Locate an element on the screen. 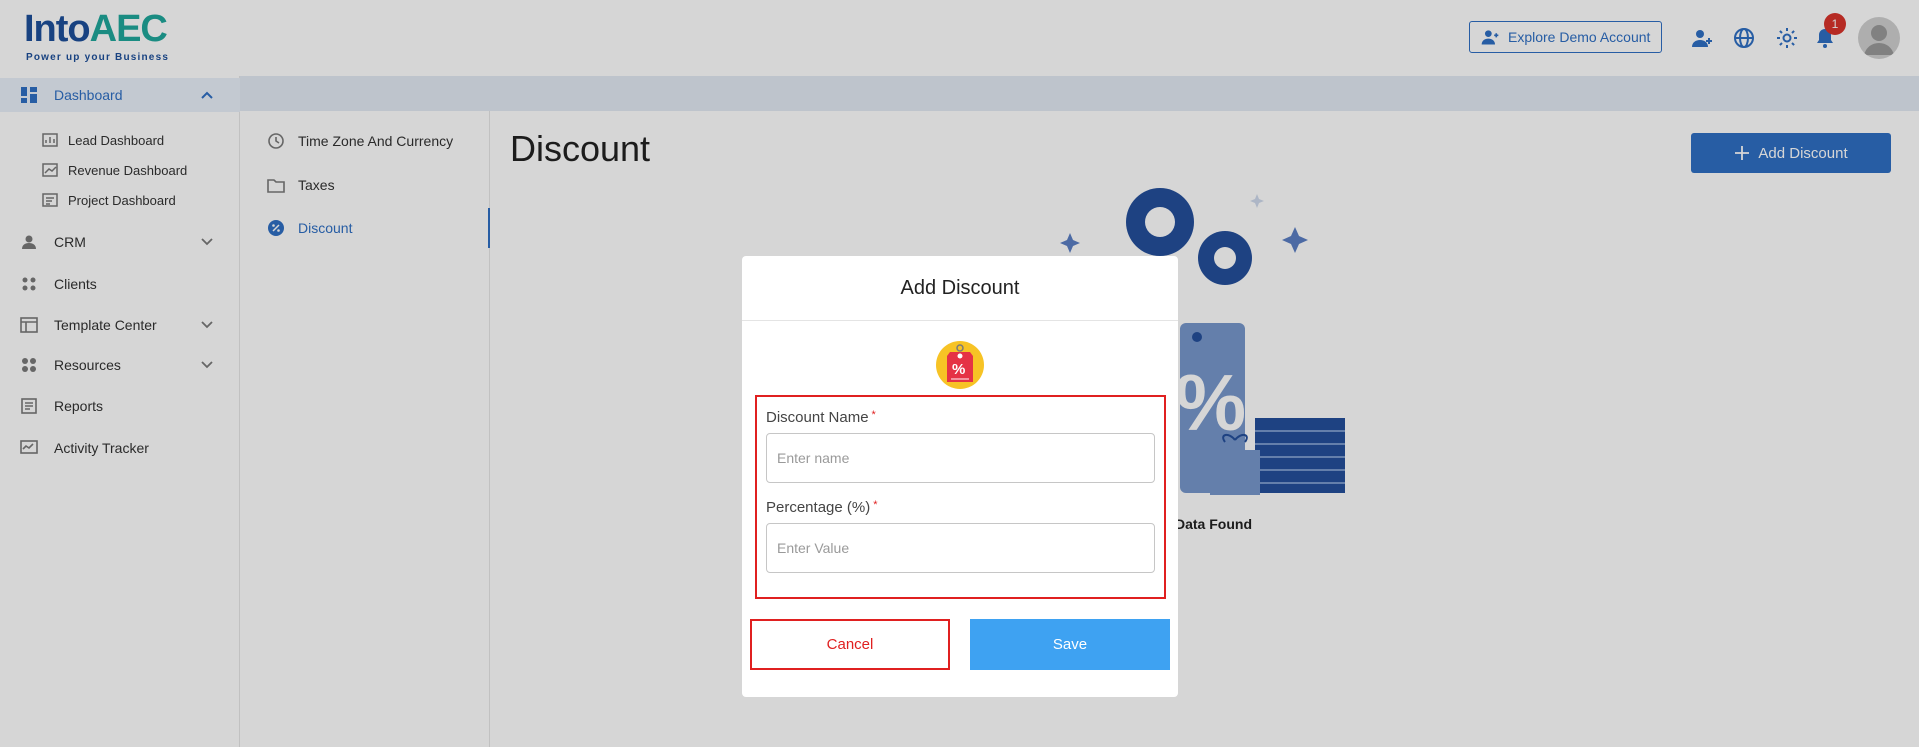  discount-name-label: Discount Name * is located at coordinates (821, 417).